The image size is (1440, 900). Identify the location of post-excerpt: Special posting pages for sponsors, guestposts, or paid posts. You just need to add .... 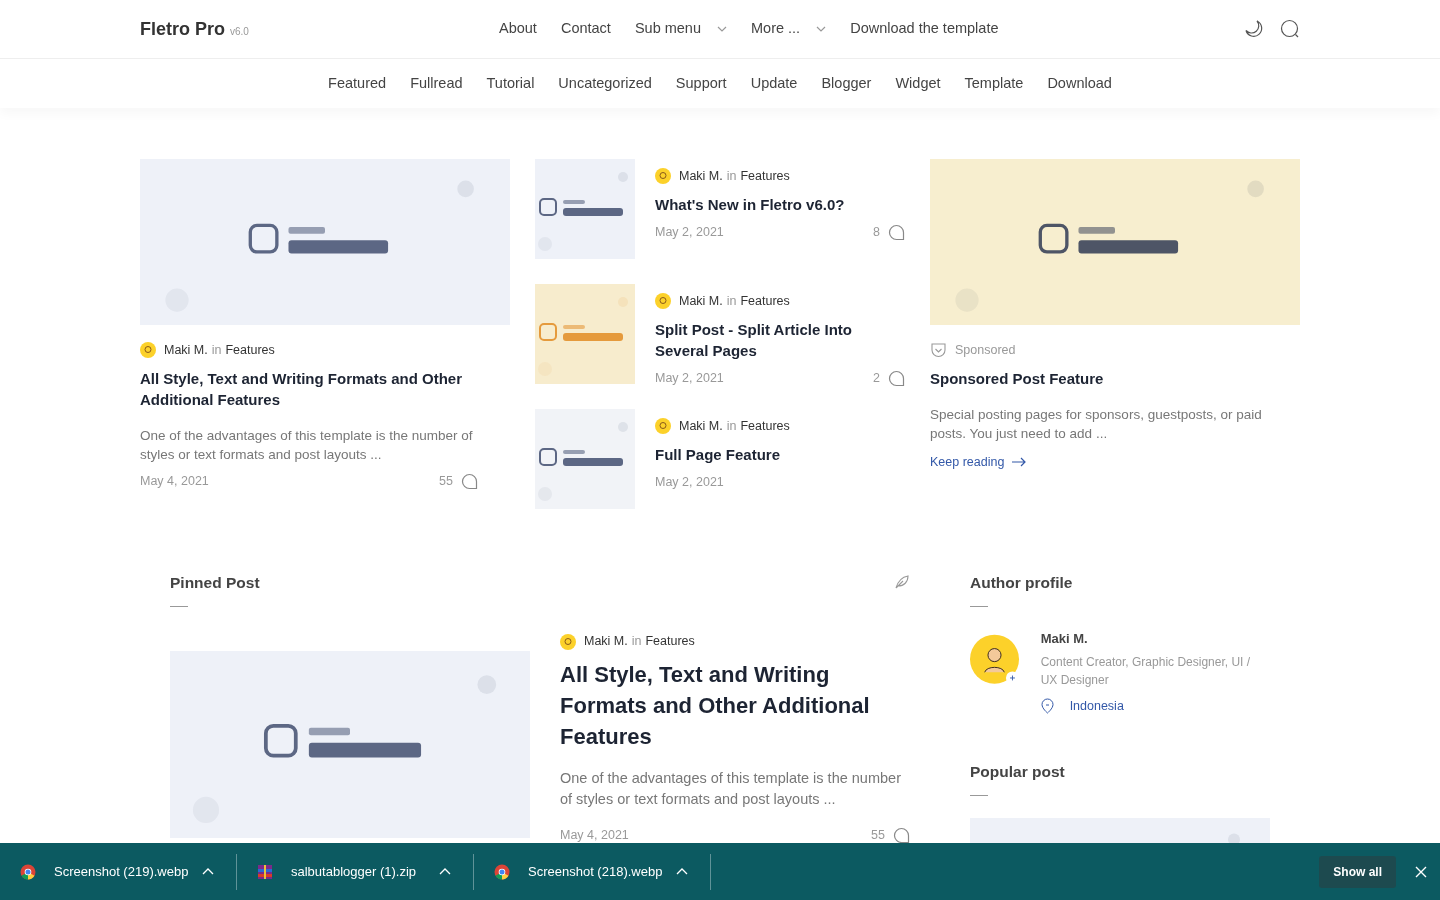
(1096, 424).